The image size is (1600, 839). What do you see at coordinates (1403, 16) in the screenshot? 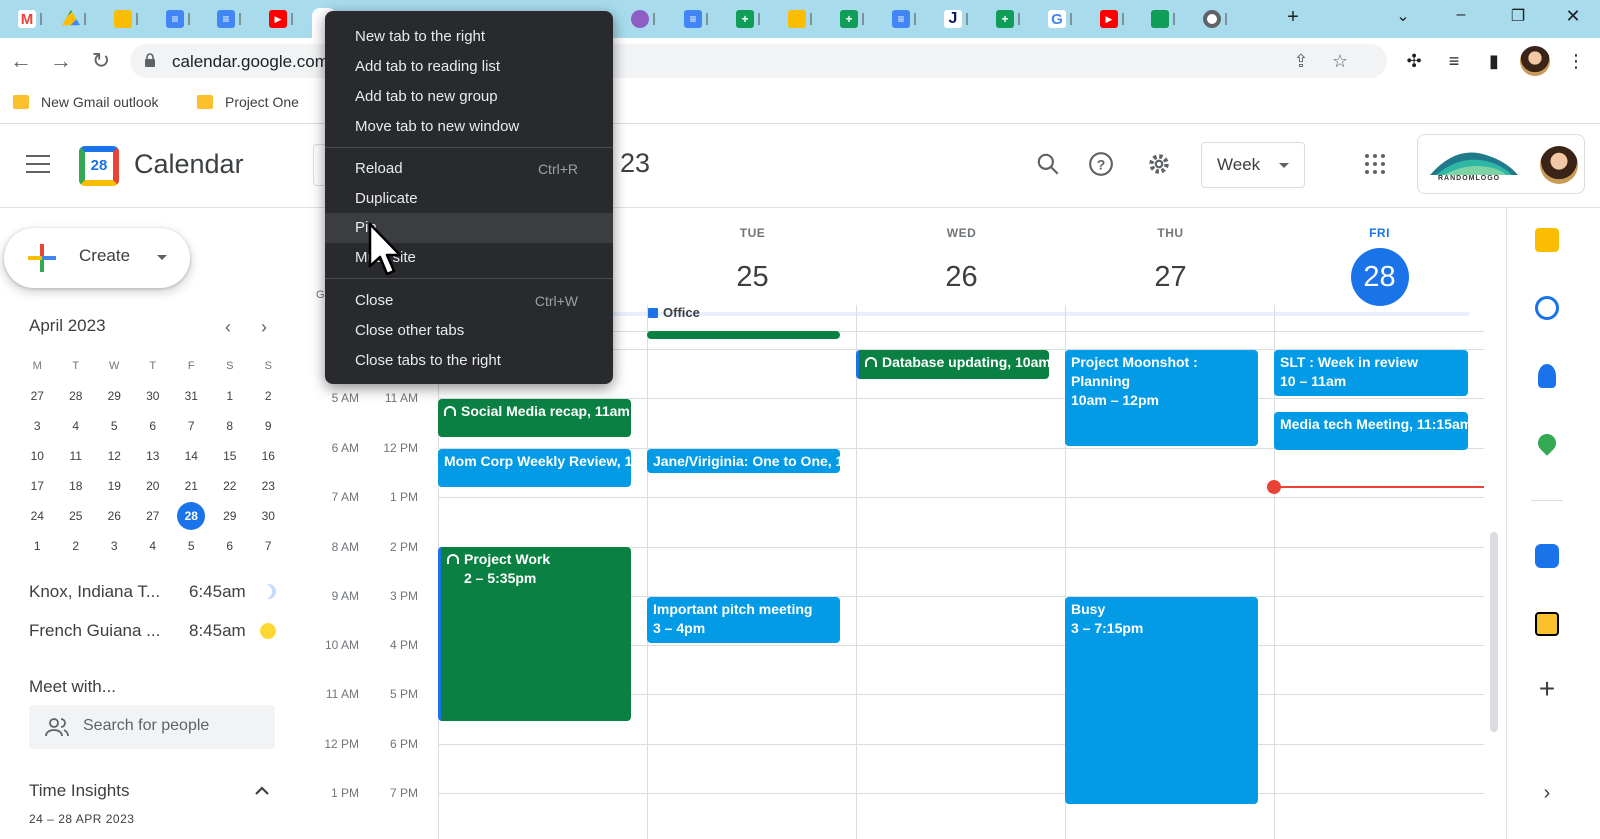
I see `tab-search-chevron-icon: ⌄` at bounding box center [1403, 16].